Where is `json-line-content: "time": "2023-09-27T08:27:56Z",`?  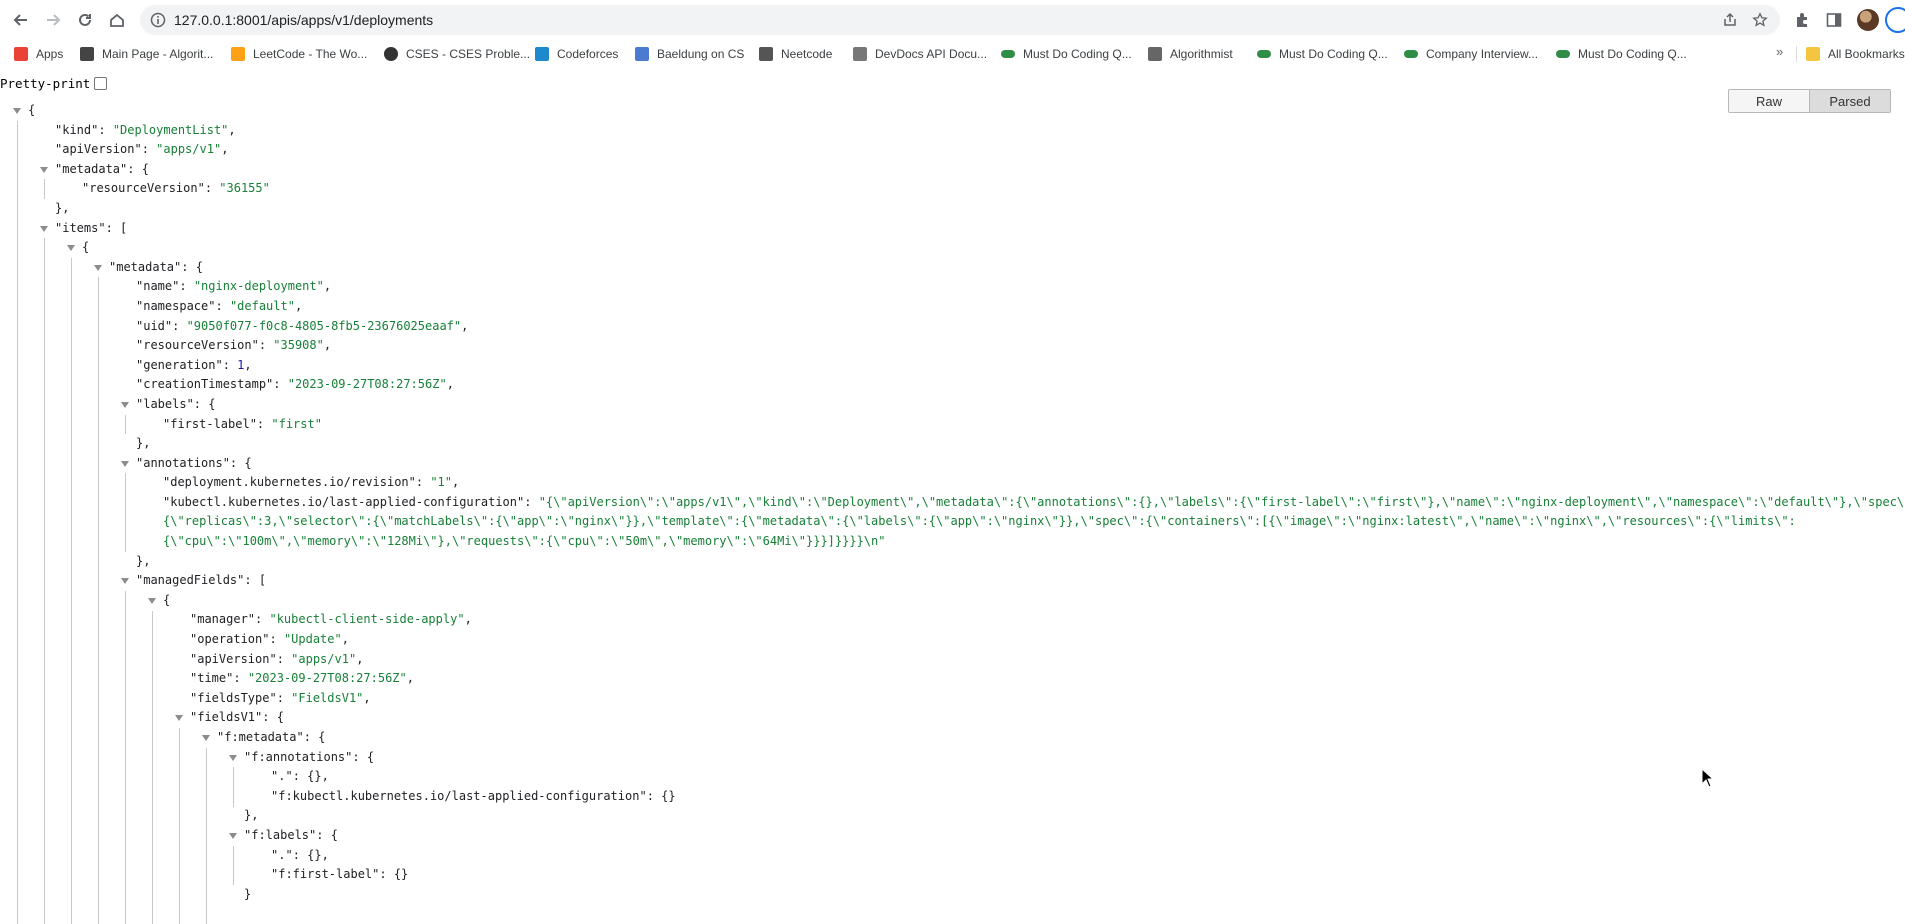 json-line-content: "time": "2023-09-27T08:27:56Z", is located at coordinates (302, 679).